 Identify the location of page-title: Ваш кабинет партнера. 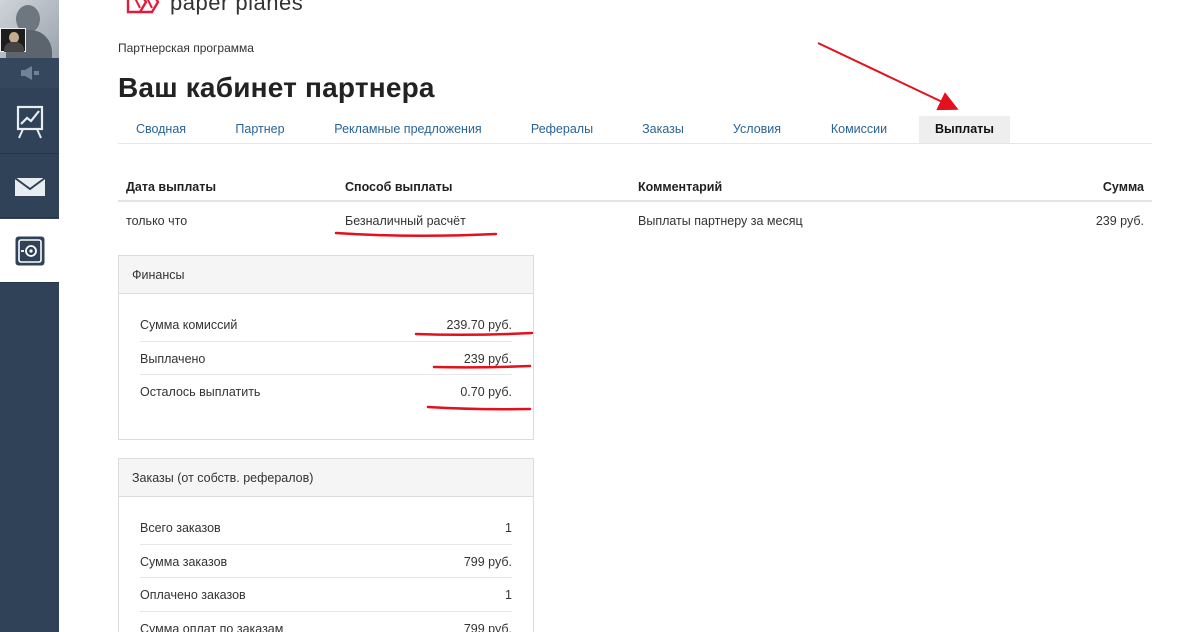
(276, 87).